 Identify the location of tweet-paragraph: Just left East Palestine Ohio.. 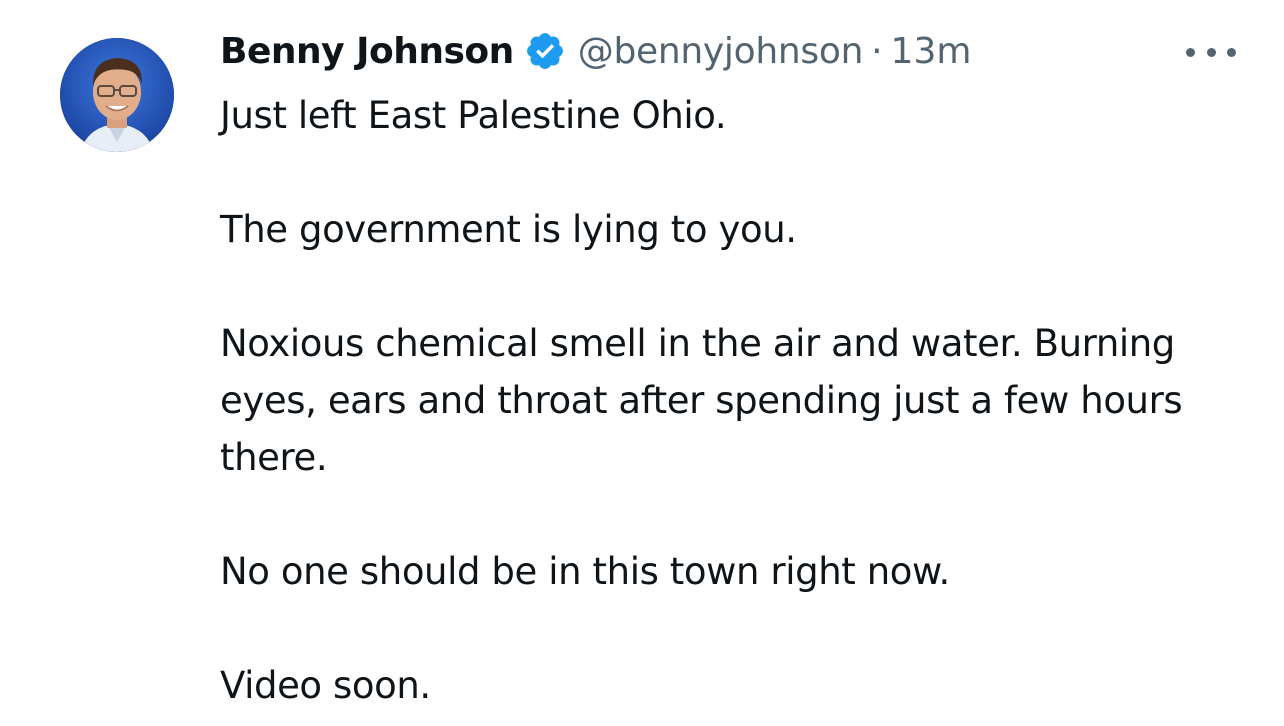
(473, 115).